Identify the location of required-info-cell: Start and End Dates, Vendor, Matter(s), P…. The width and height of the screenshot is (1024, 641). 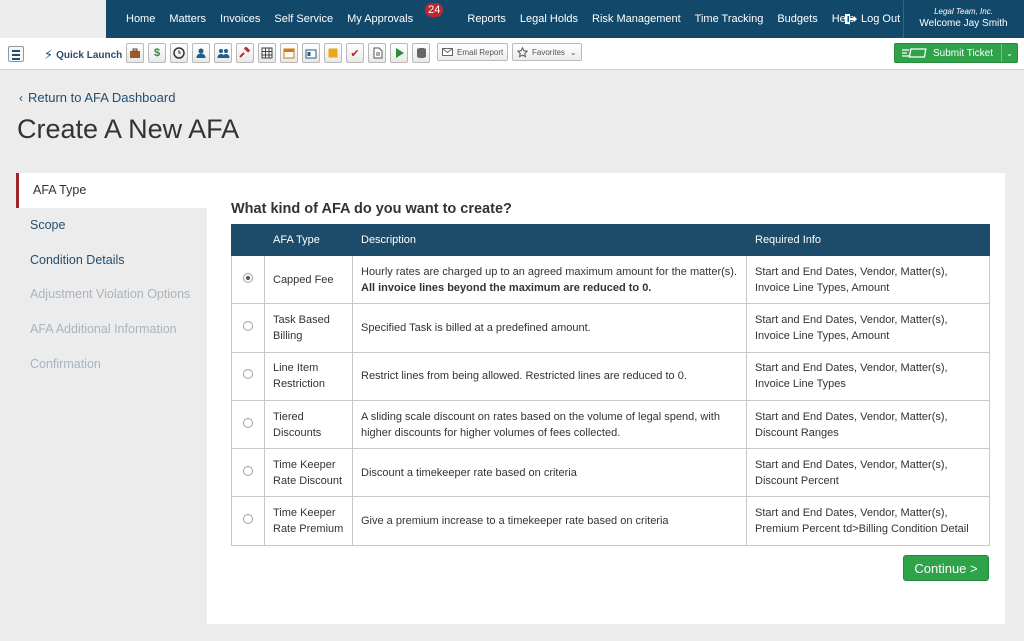
(868, 521).